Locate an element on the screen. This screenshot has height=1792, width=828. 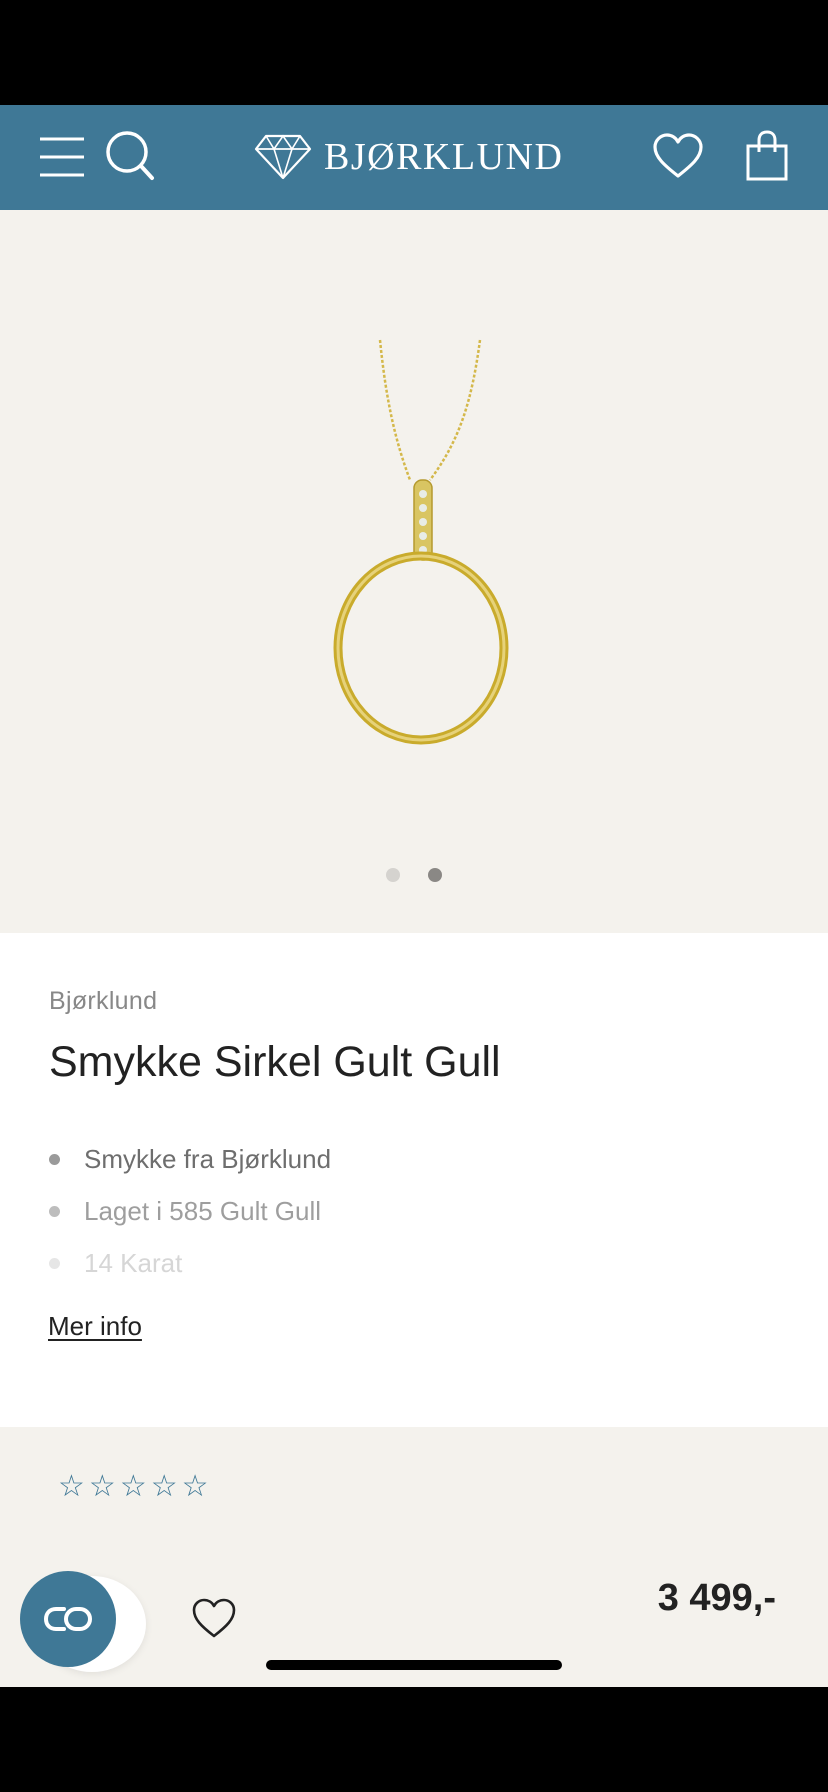
bottom-bar is located at coordinates (414, 1739).